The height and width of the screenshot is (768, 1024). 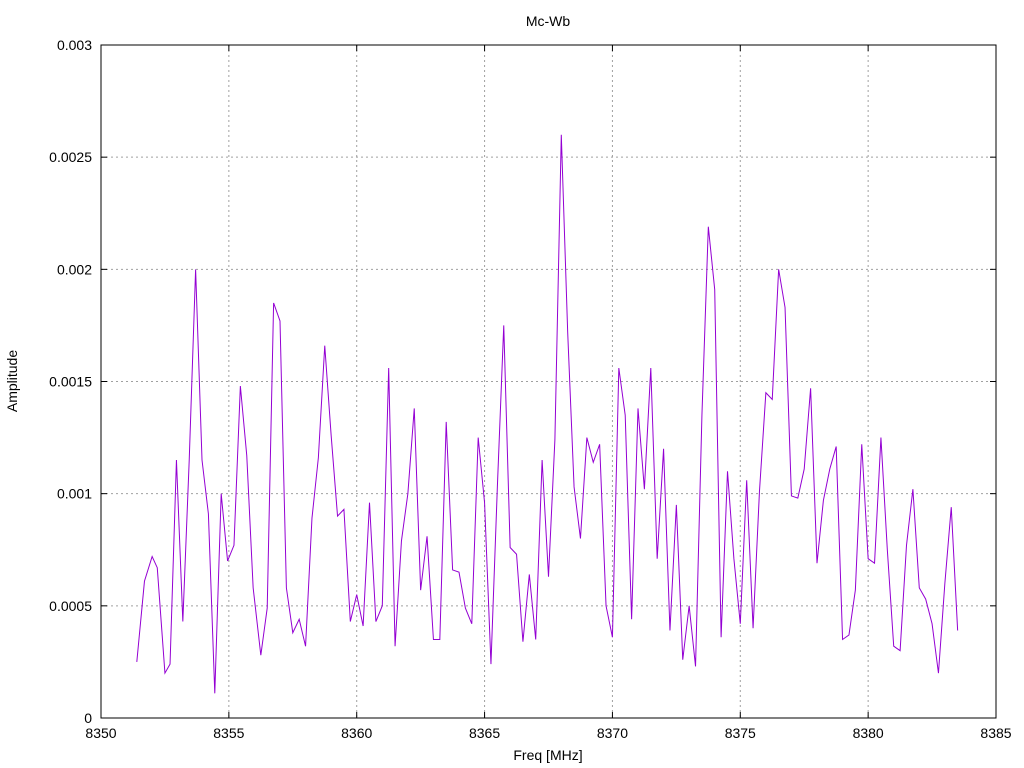 What do you see at coordinates (356, 733) in the screenshot?
I see `x-tick-label: 8360` at bounding box center [356, 733].